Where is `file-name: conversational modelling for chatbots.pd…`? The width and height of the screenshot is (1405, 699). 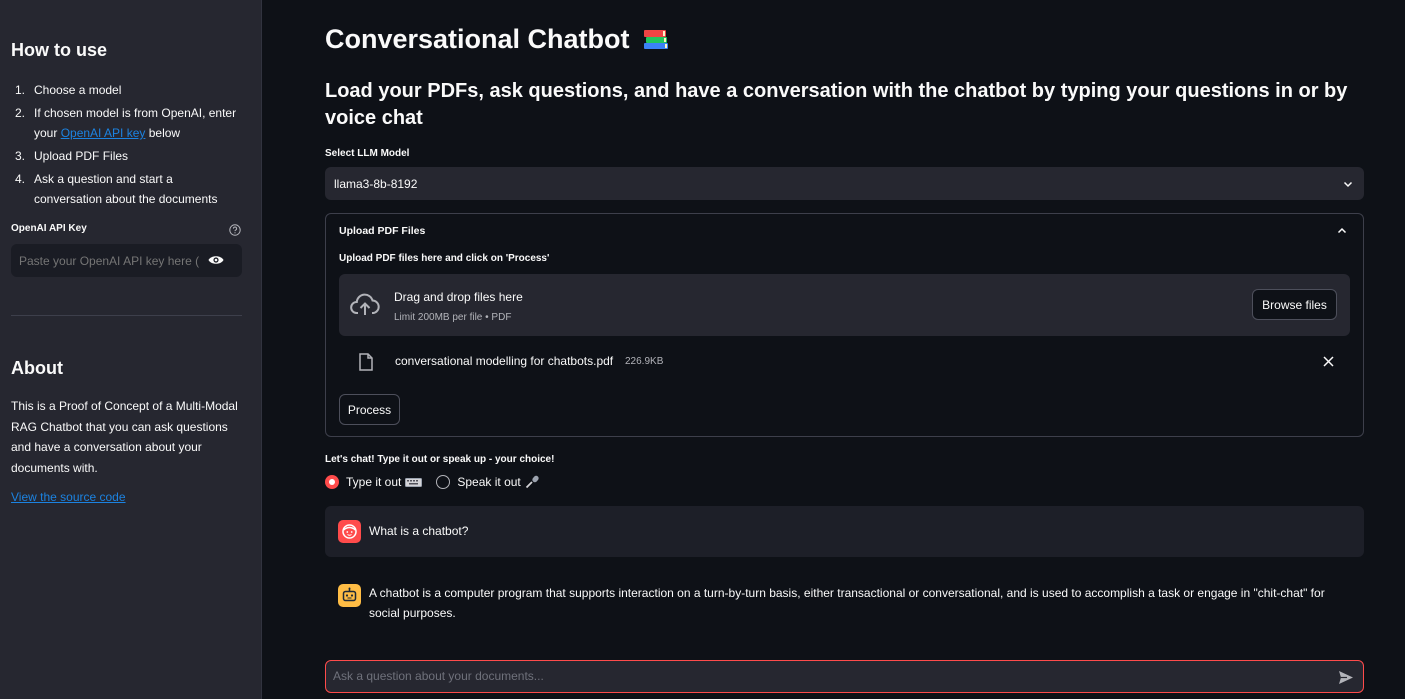 file-name: conversational modelling for chatbots.pd… is located at coordinates (504, 361).